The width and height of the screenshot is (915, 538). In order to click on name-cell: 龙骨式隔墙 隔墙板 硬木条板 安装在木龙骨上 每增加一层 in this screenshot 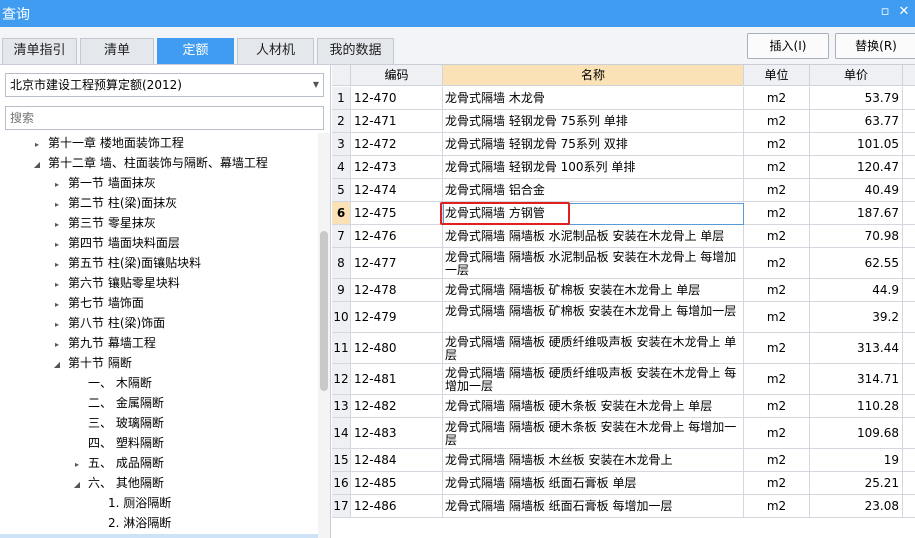, I will do `click(593, 433)`.